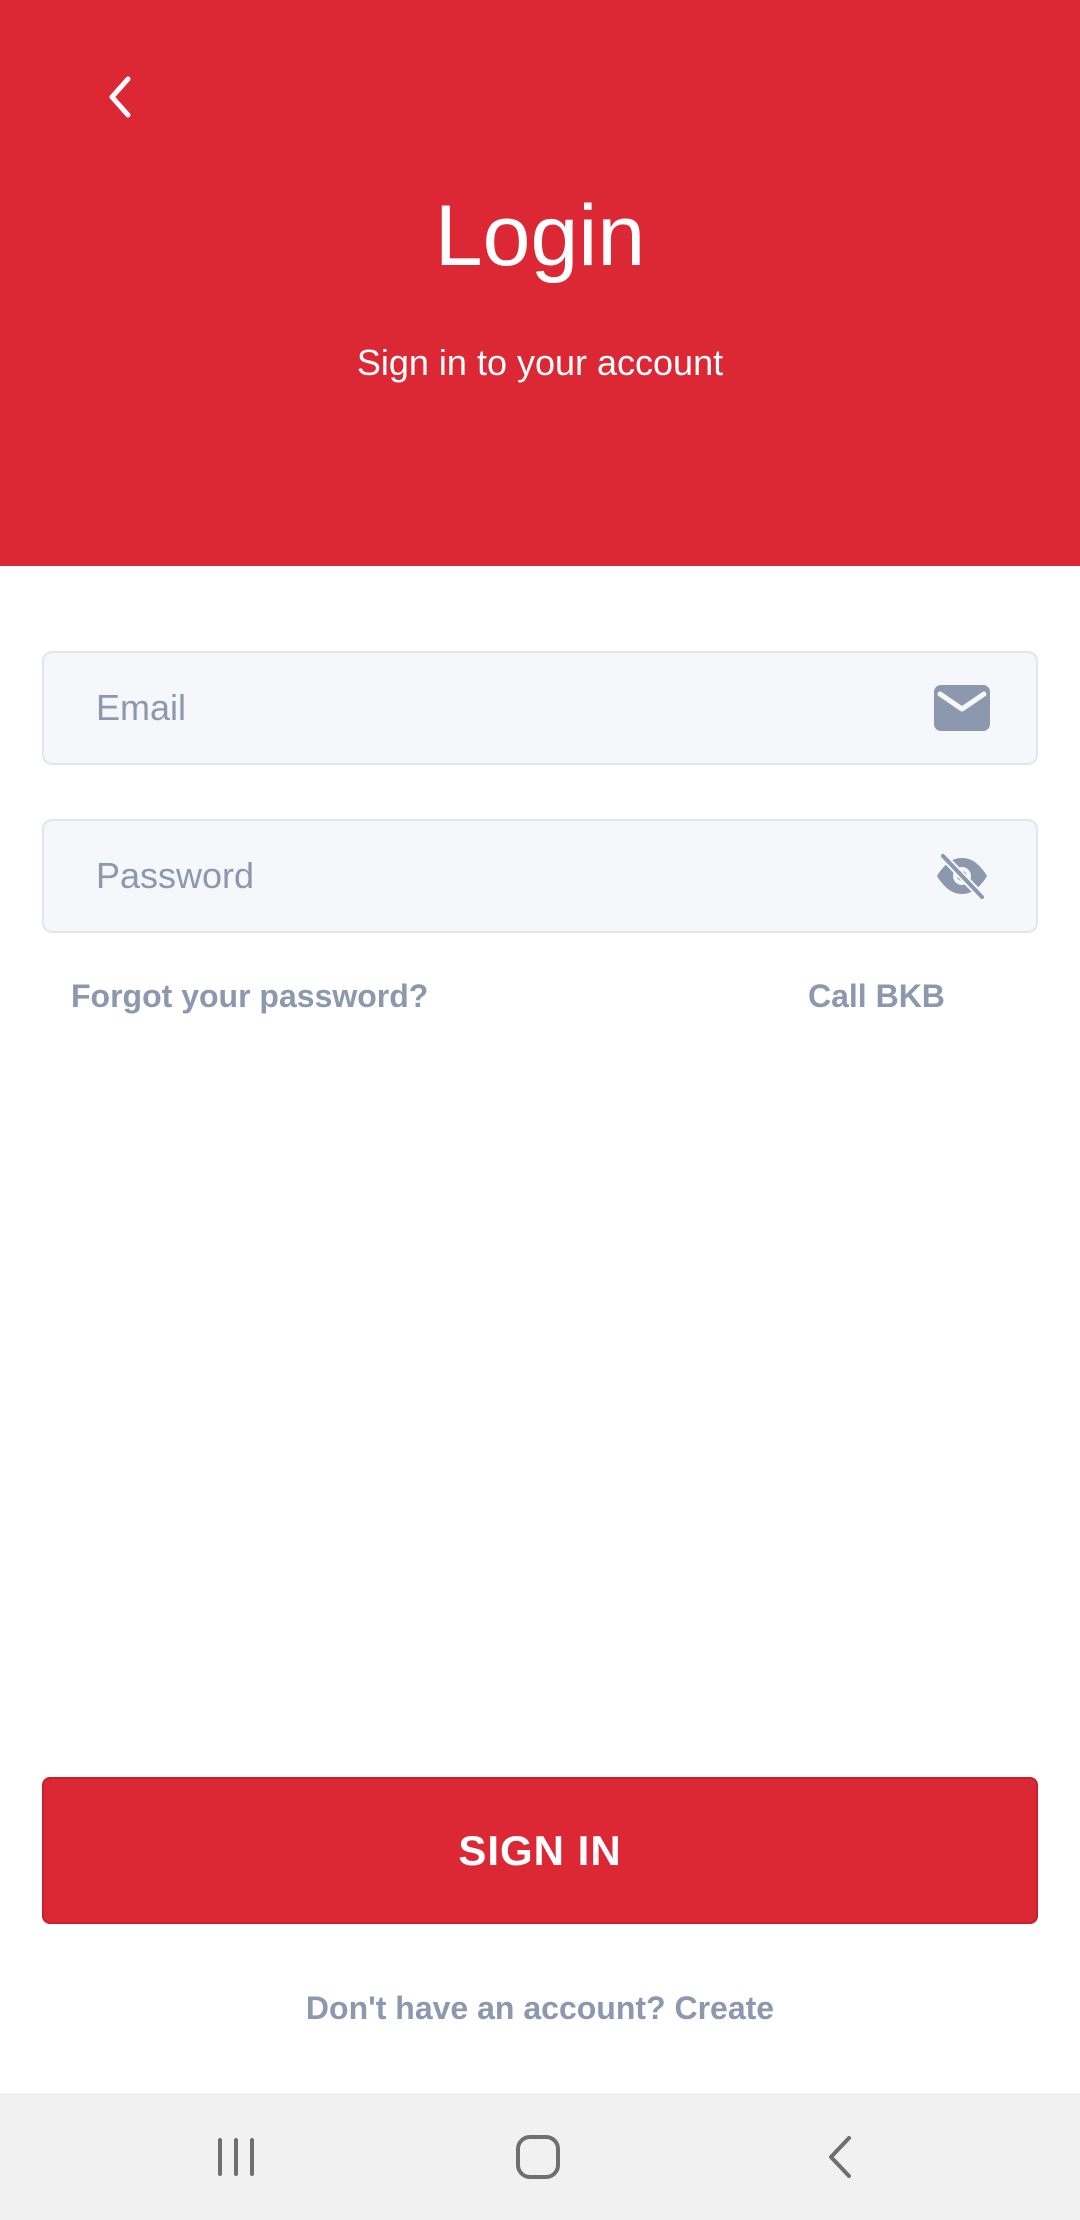  Describe the element at coordinates (962, 876) in the screenshot. I see `eye-off-icon` at that location.